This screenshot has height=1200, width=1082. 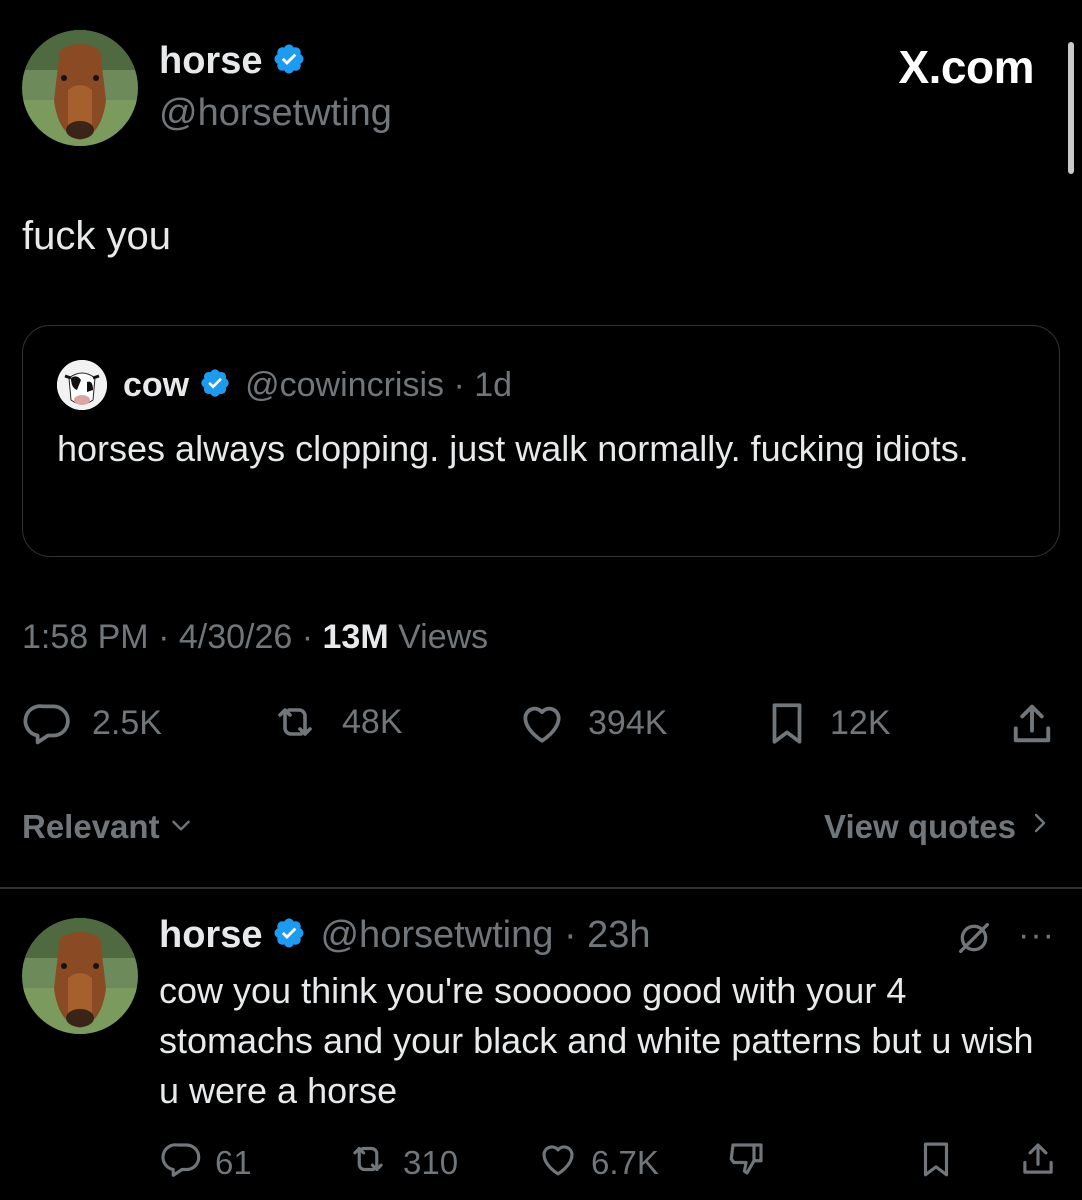 What do you see at coordinates (378, 385) in the screenshot?
I see `quoted-author-handle: @cowincrisis · 1d` at bounding box center [378, 385].